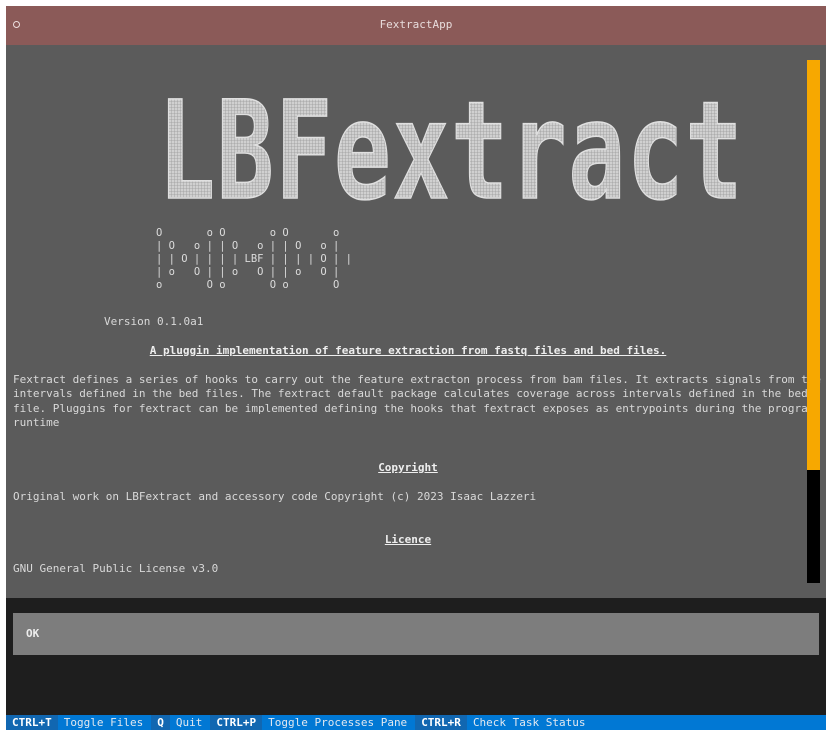 This screenshot has height=733, width=837. What do you see at coordinates (530, 722) in the screenshot?
I see `footer-label-check-task-status: Check Task Status` at bounding box center [530, 722].